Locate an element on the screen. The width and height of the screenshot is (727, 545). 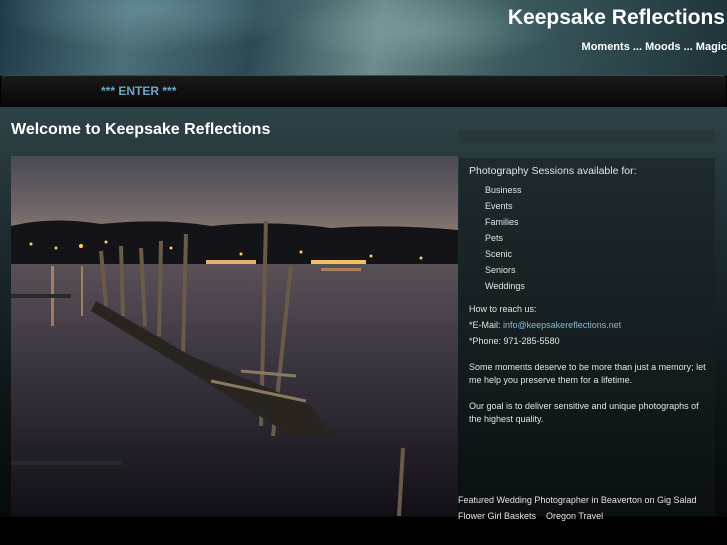
footer-link-oregon-travel: Oregon Travel is located at coordinates (574, 516).